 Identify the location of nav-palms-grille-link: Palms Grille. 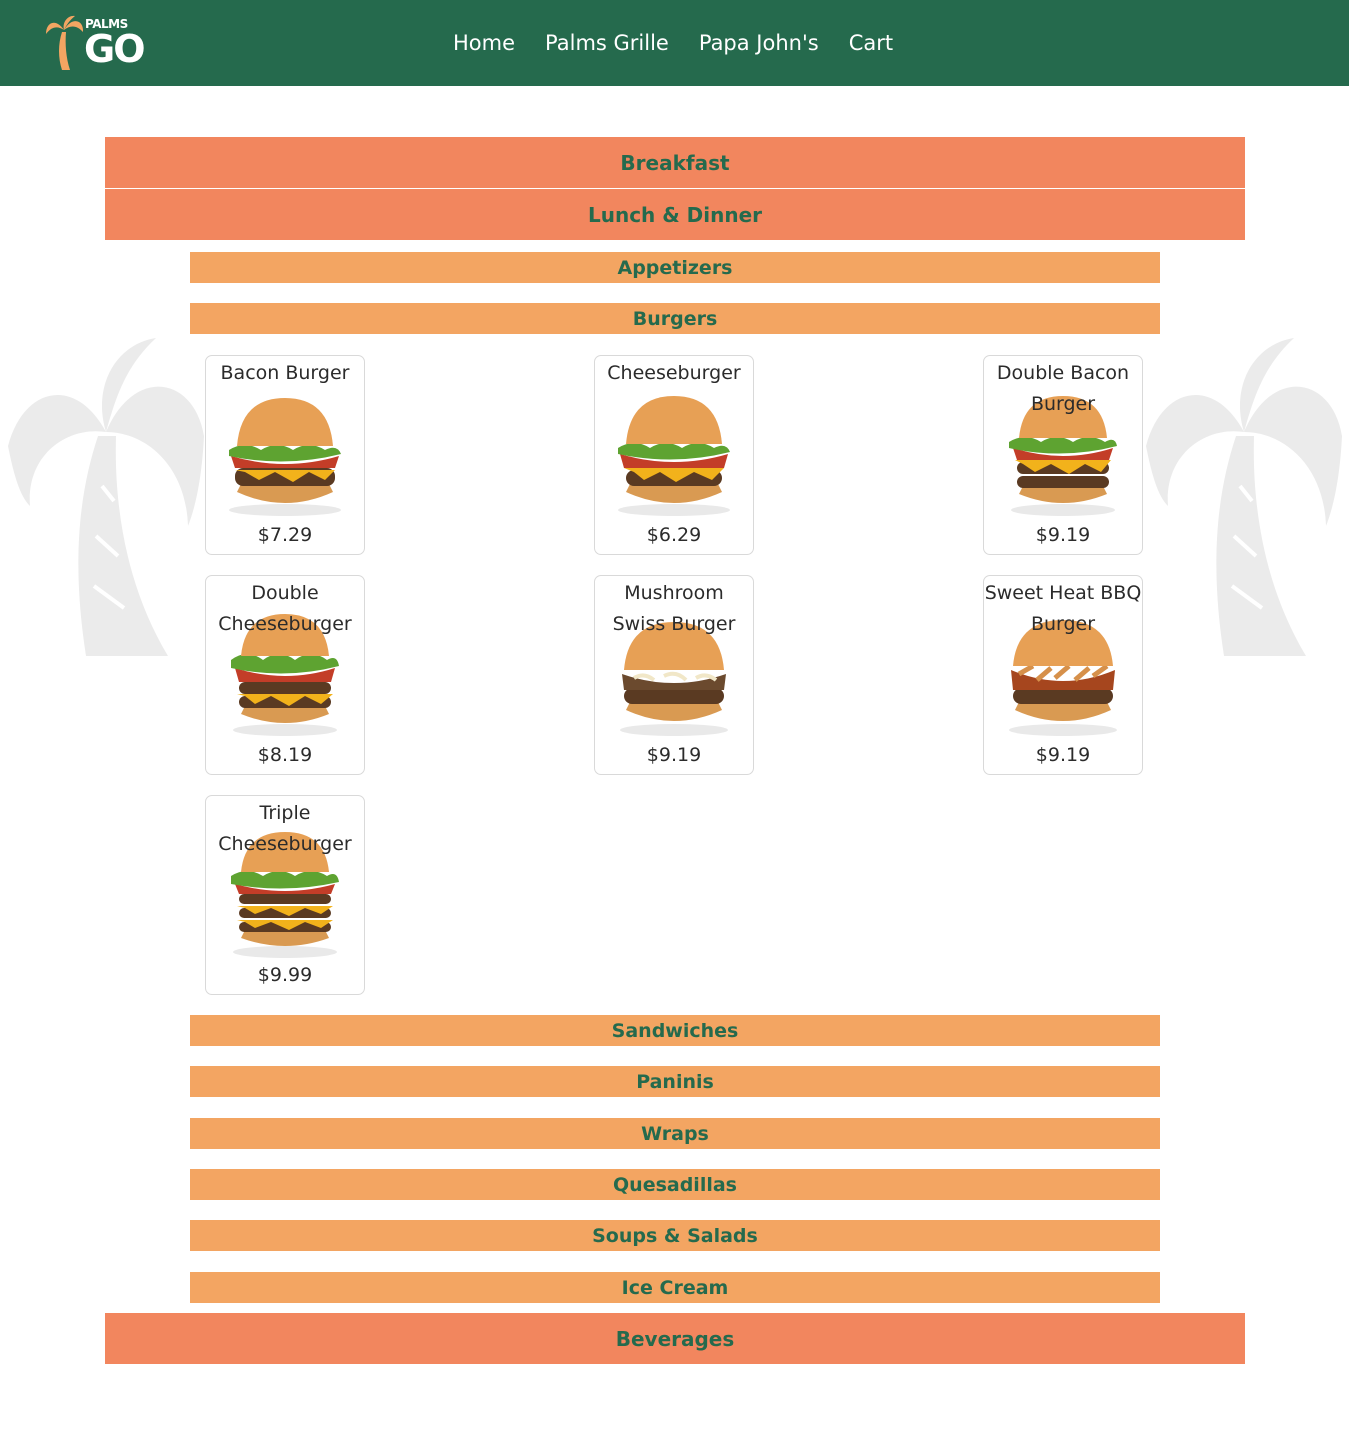
(607, 43).